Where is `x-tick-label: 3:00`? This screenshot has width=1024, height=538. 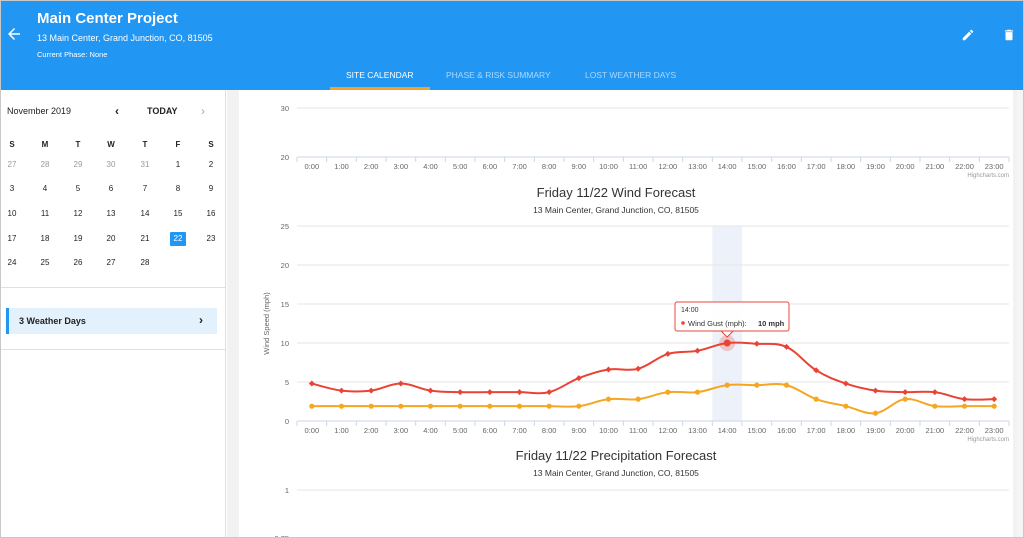 x-tick-label: 3:00 is located at coordinates (401, 430).